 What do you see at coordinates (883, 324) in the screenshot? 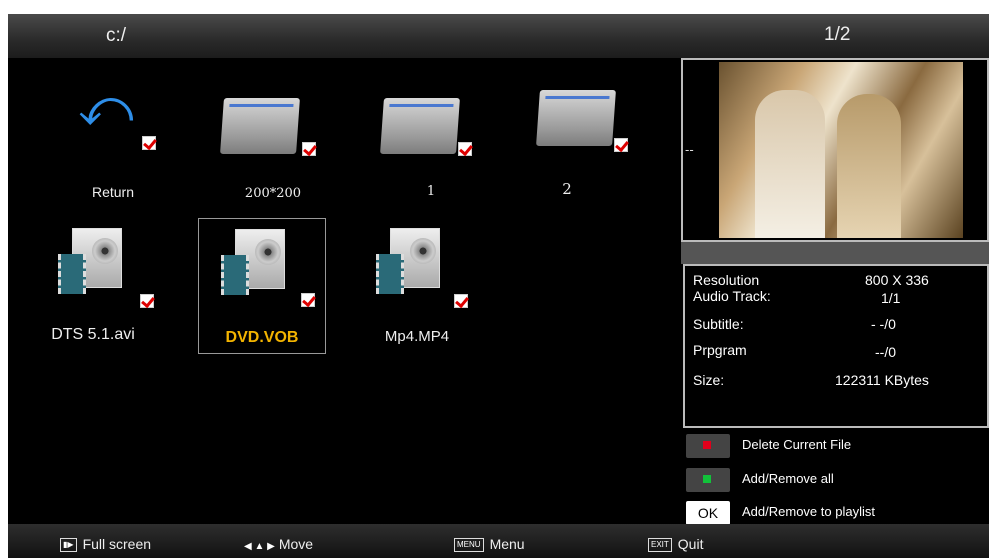
I see `subtitle-value: - -/0` at bounding box center [883, 324].